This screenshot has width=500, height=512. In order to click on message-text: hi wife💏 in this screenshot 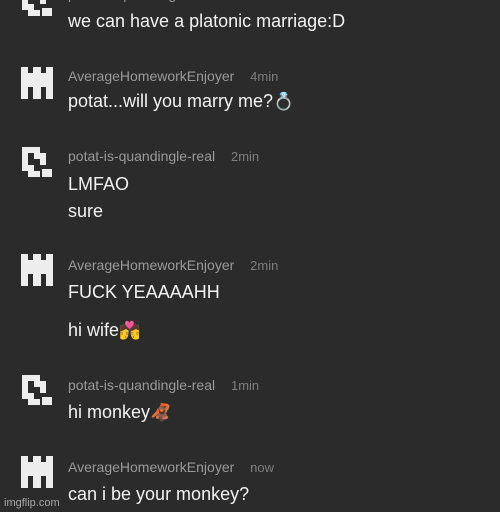, I will do `click(104, 330)`.